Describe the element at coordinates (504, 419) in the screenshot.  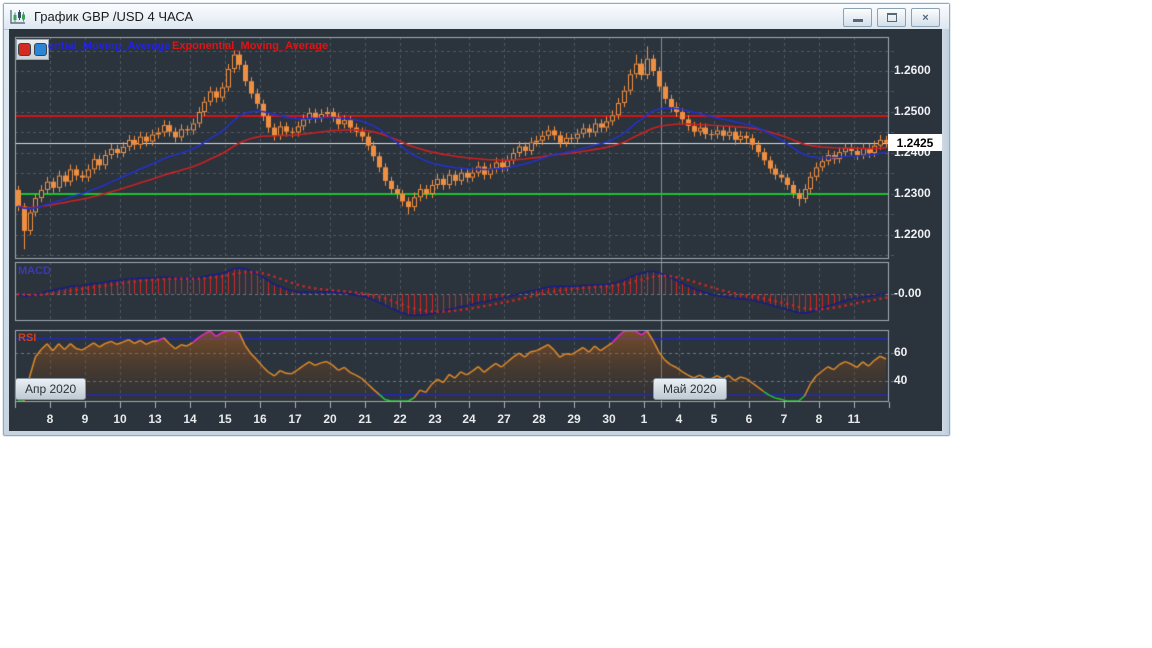
I see `date-tick-label: 27` at that location.